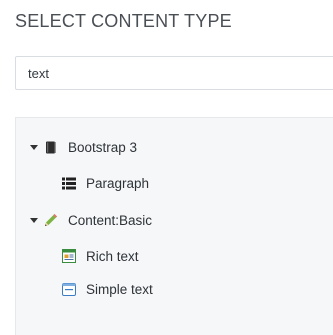 The width and height of the screenshot is (333, 335). What do you see at coordinates (110, 220) in the screenshot?
I see `tree-group-label: Content:Basic` at bounding box center [110, 220].